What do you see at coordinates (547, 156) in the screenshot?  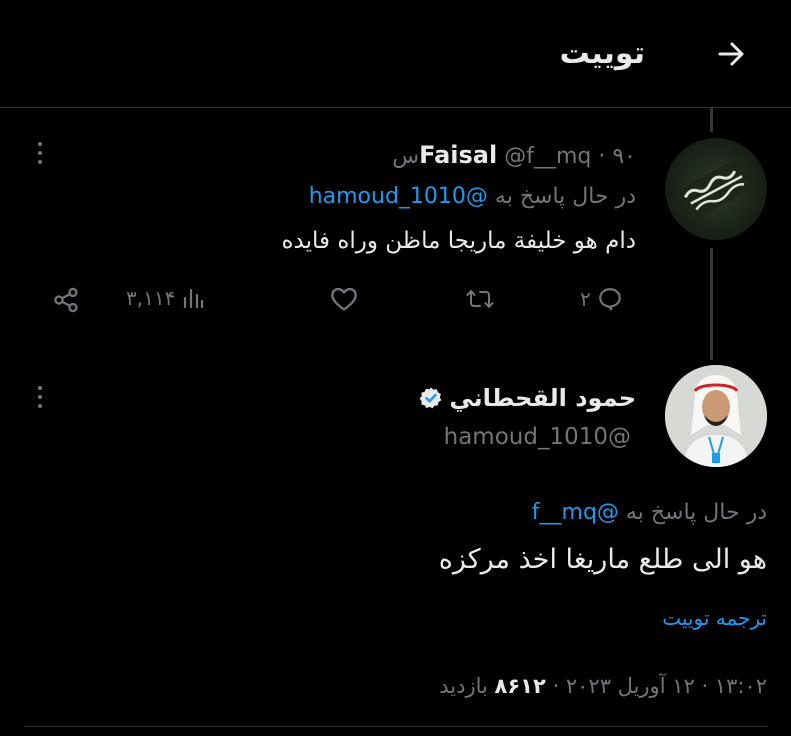 I see `author-handle: @f__mq` at bounding box center [547, 156].